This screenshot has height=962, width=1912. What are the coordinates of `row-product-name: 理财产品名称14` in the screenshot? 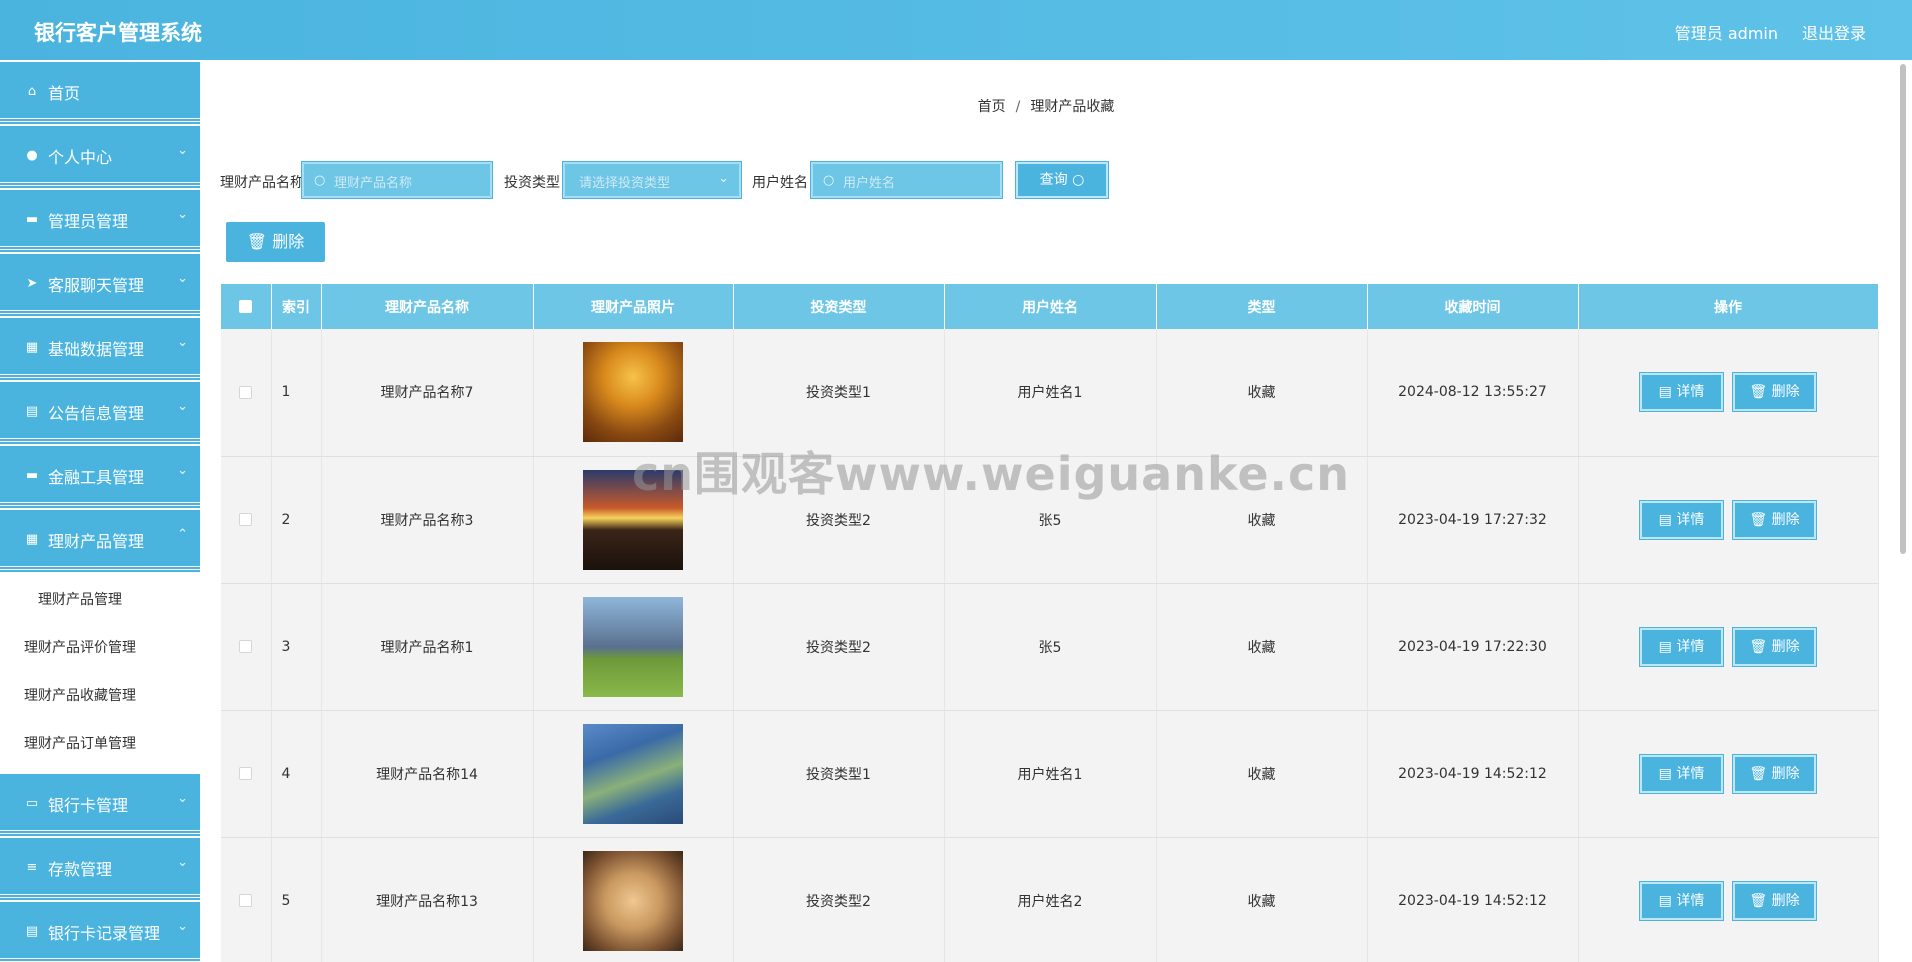 It's located at (427, 774).